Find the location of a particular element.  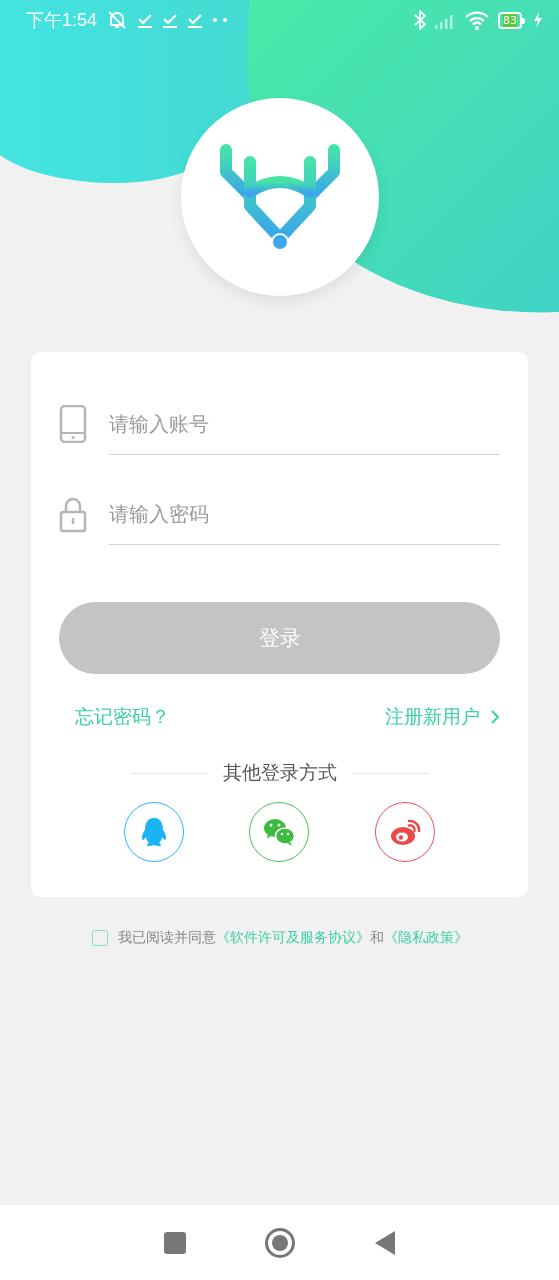

more-dots-icon is located at coordinates (220, 20).